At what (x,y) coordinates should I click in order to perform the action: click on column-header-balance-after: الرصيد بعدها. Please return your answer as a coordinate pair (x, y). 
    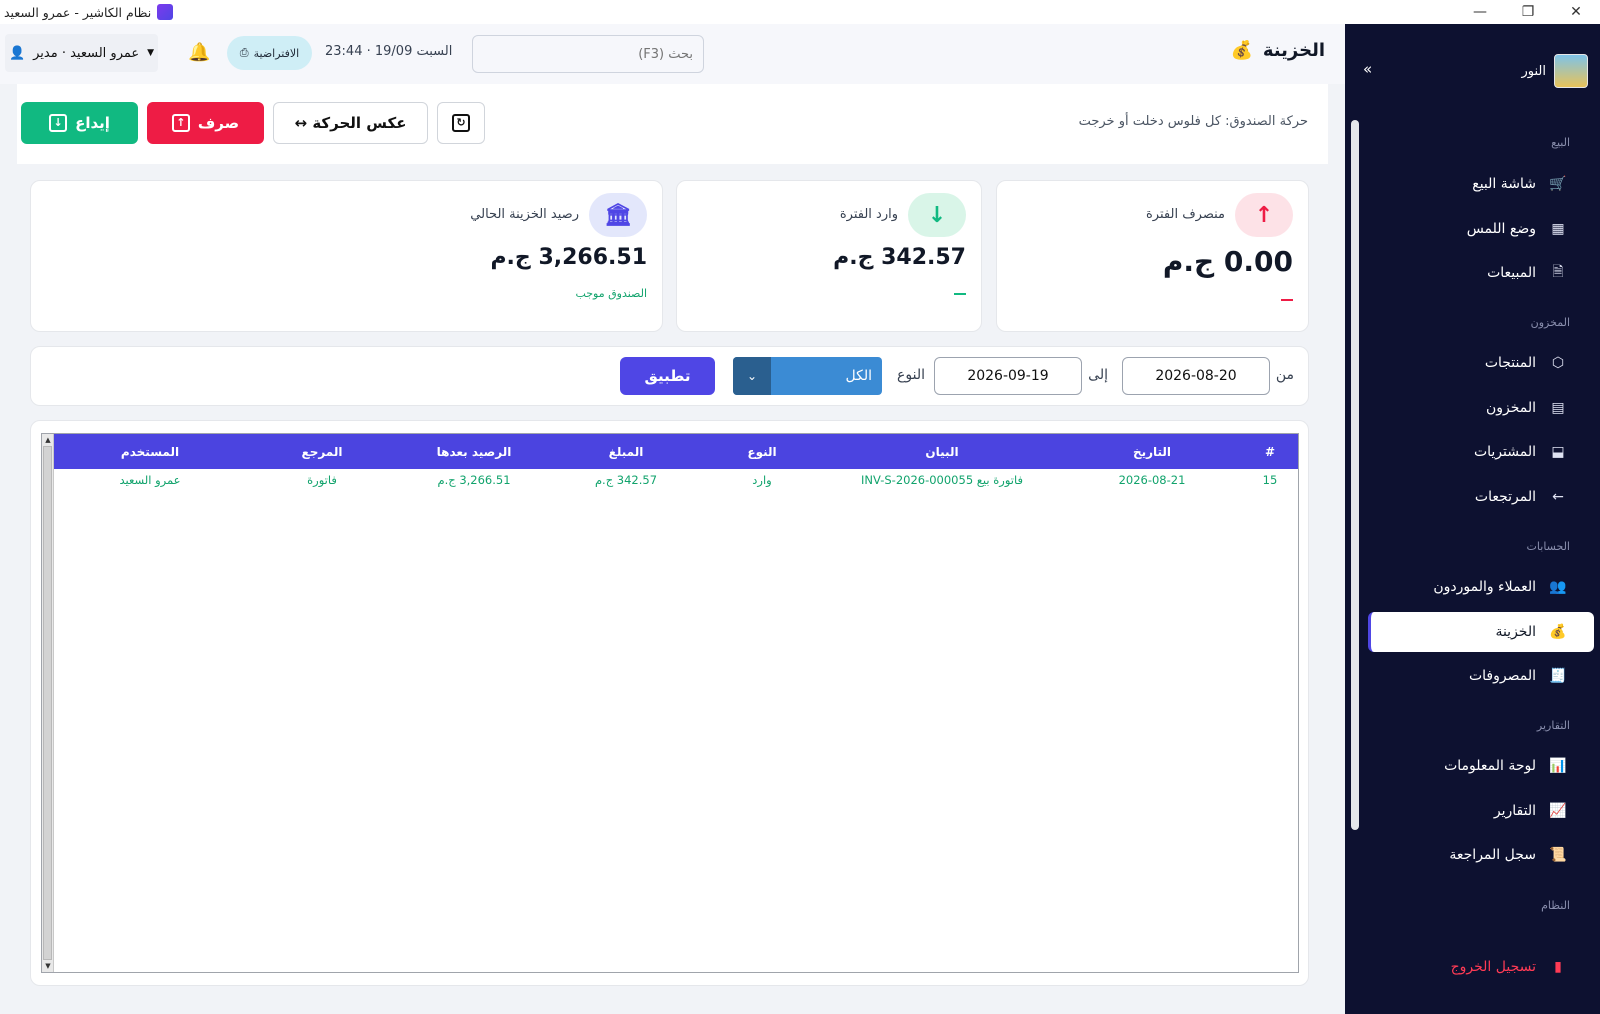
    Looking at the image, I should click on (474, 451).